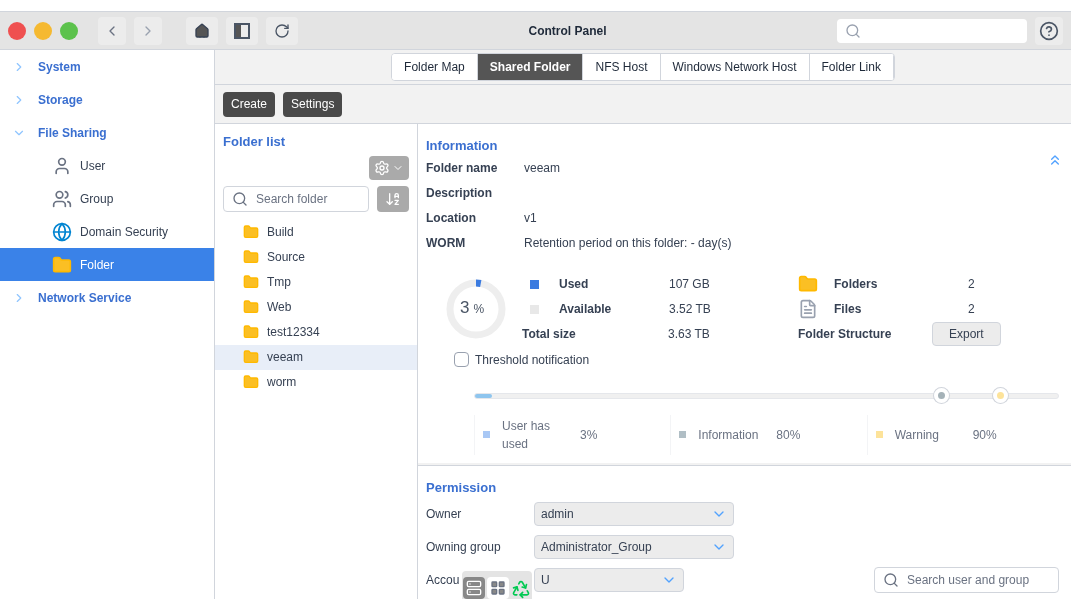 The image size is (1071, 599). What do you see at coordinates (316, 382) in the screenshot?
I see `list-row: worm` at bounding box center [316, 382].